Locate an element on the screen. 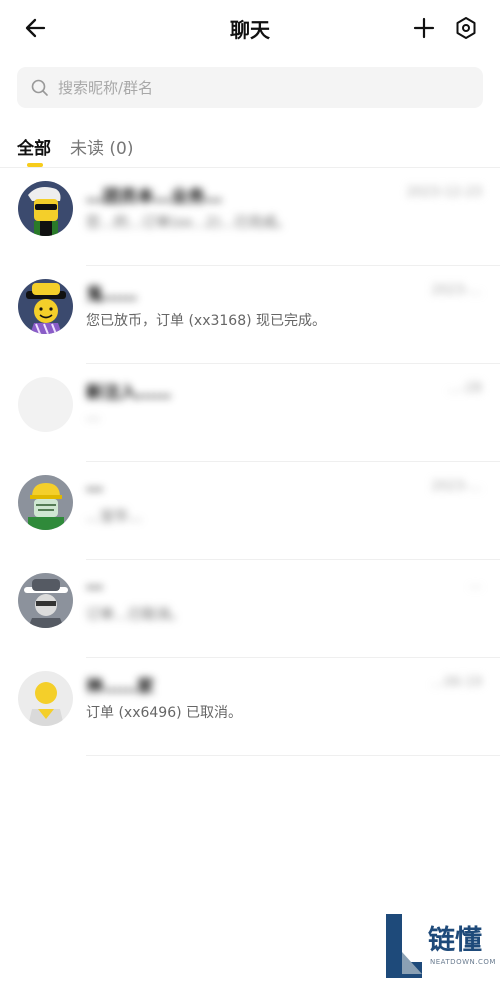 The image size is (500, 986). top-bar: 聊天 is located at coordinates (250, 28).